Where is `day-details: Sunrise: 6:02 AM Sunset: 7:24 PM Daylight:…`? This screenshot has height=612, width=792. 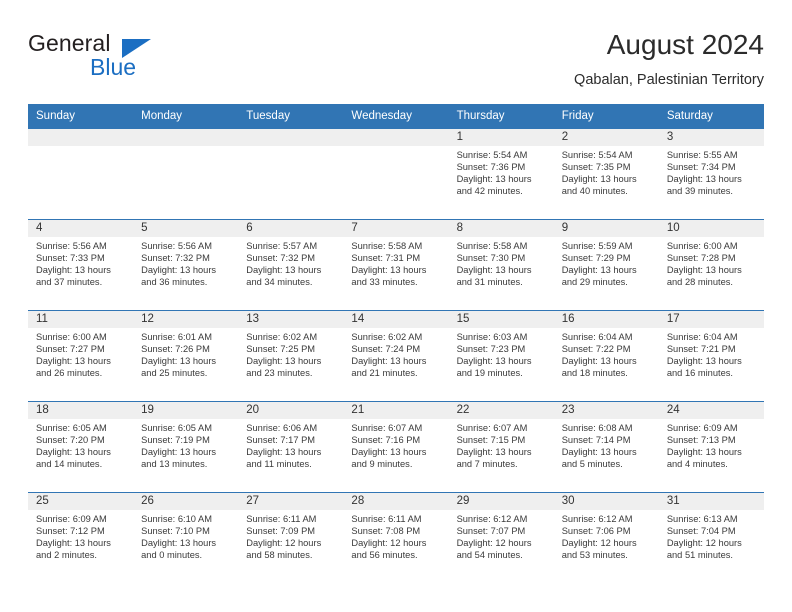
day-details: Sunrise: 6:02 AM Sunset: 7:24 PM Daylight:… is located at coordinates (395, 354).